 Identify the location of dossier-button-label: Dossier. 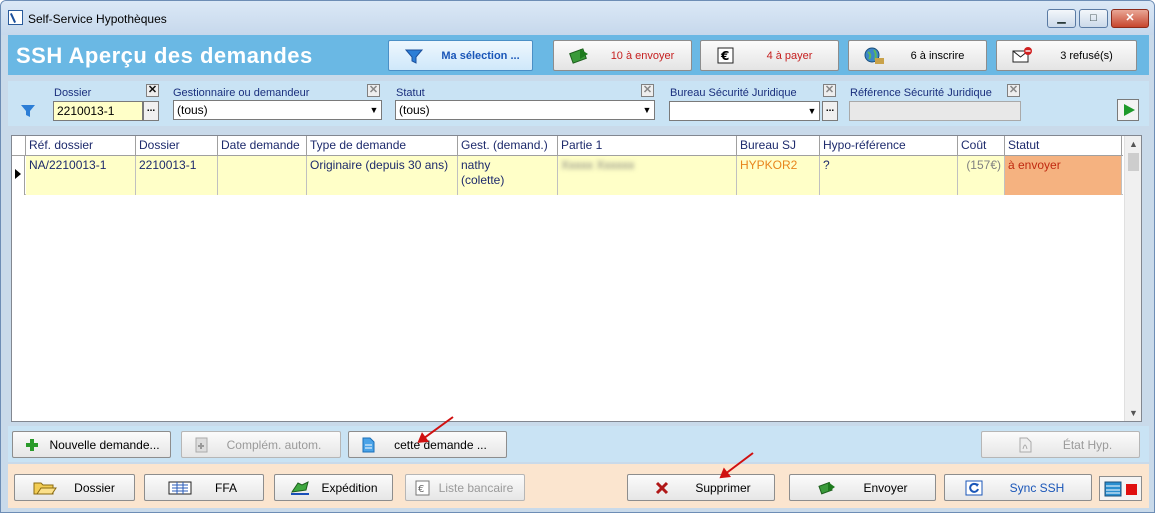
(94, 487).